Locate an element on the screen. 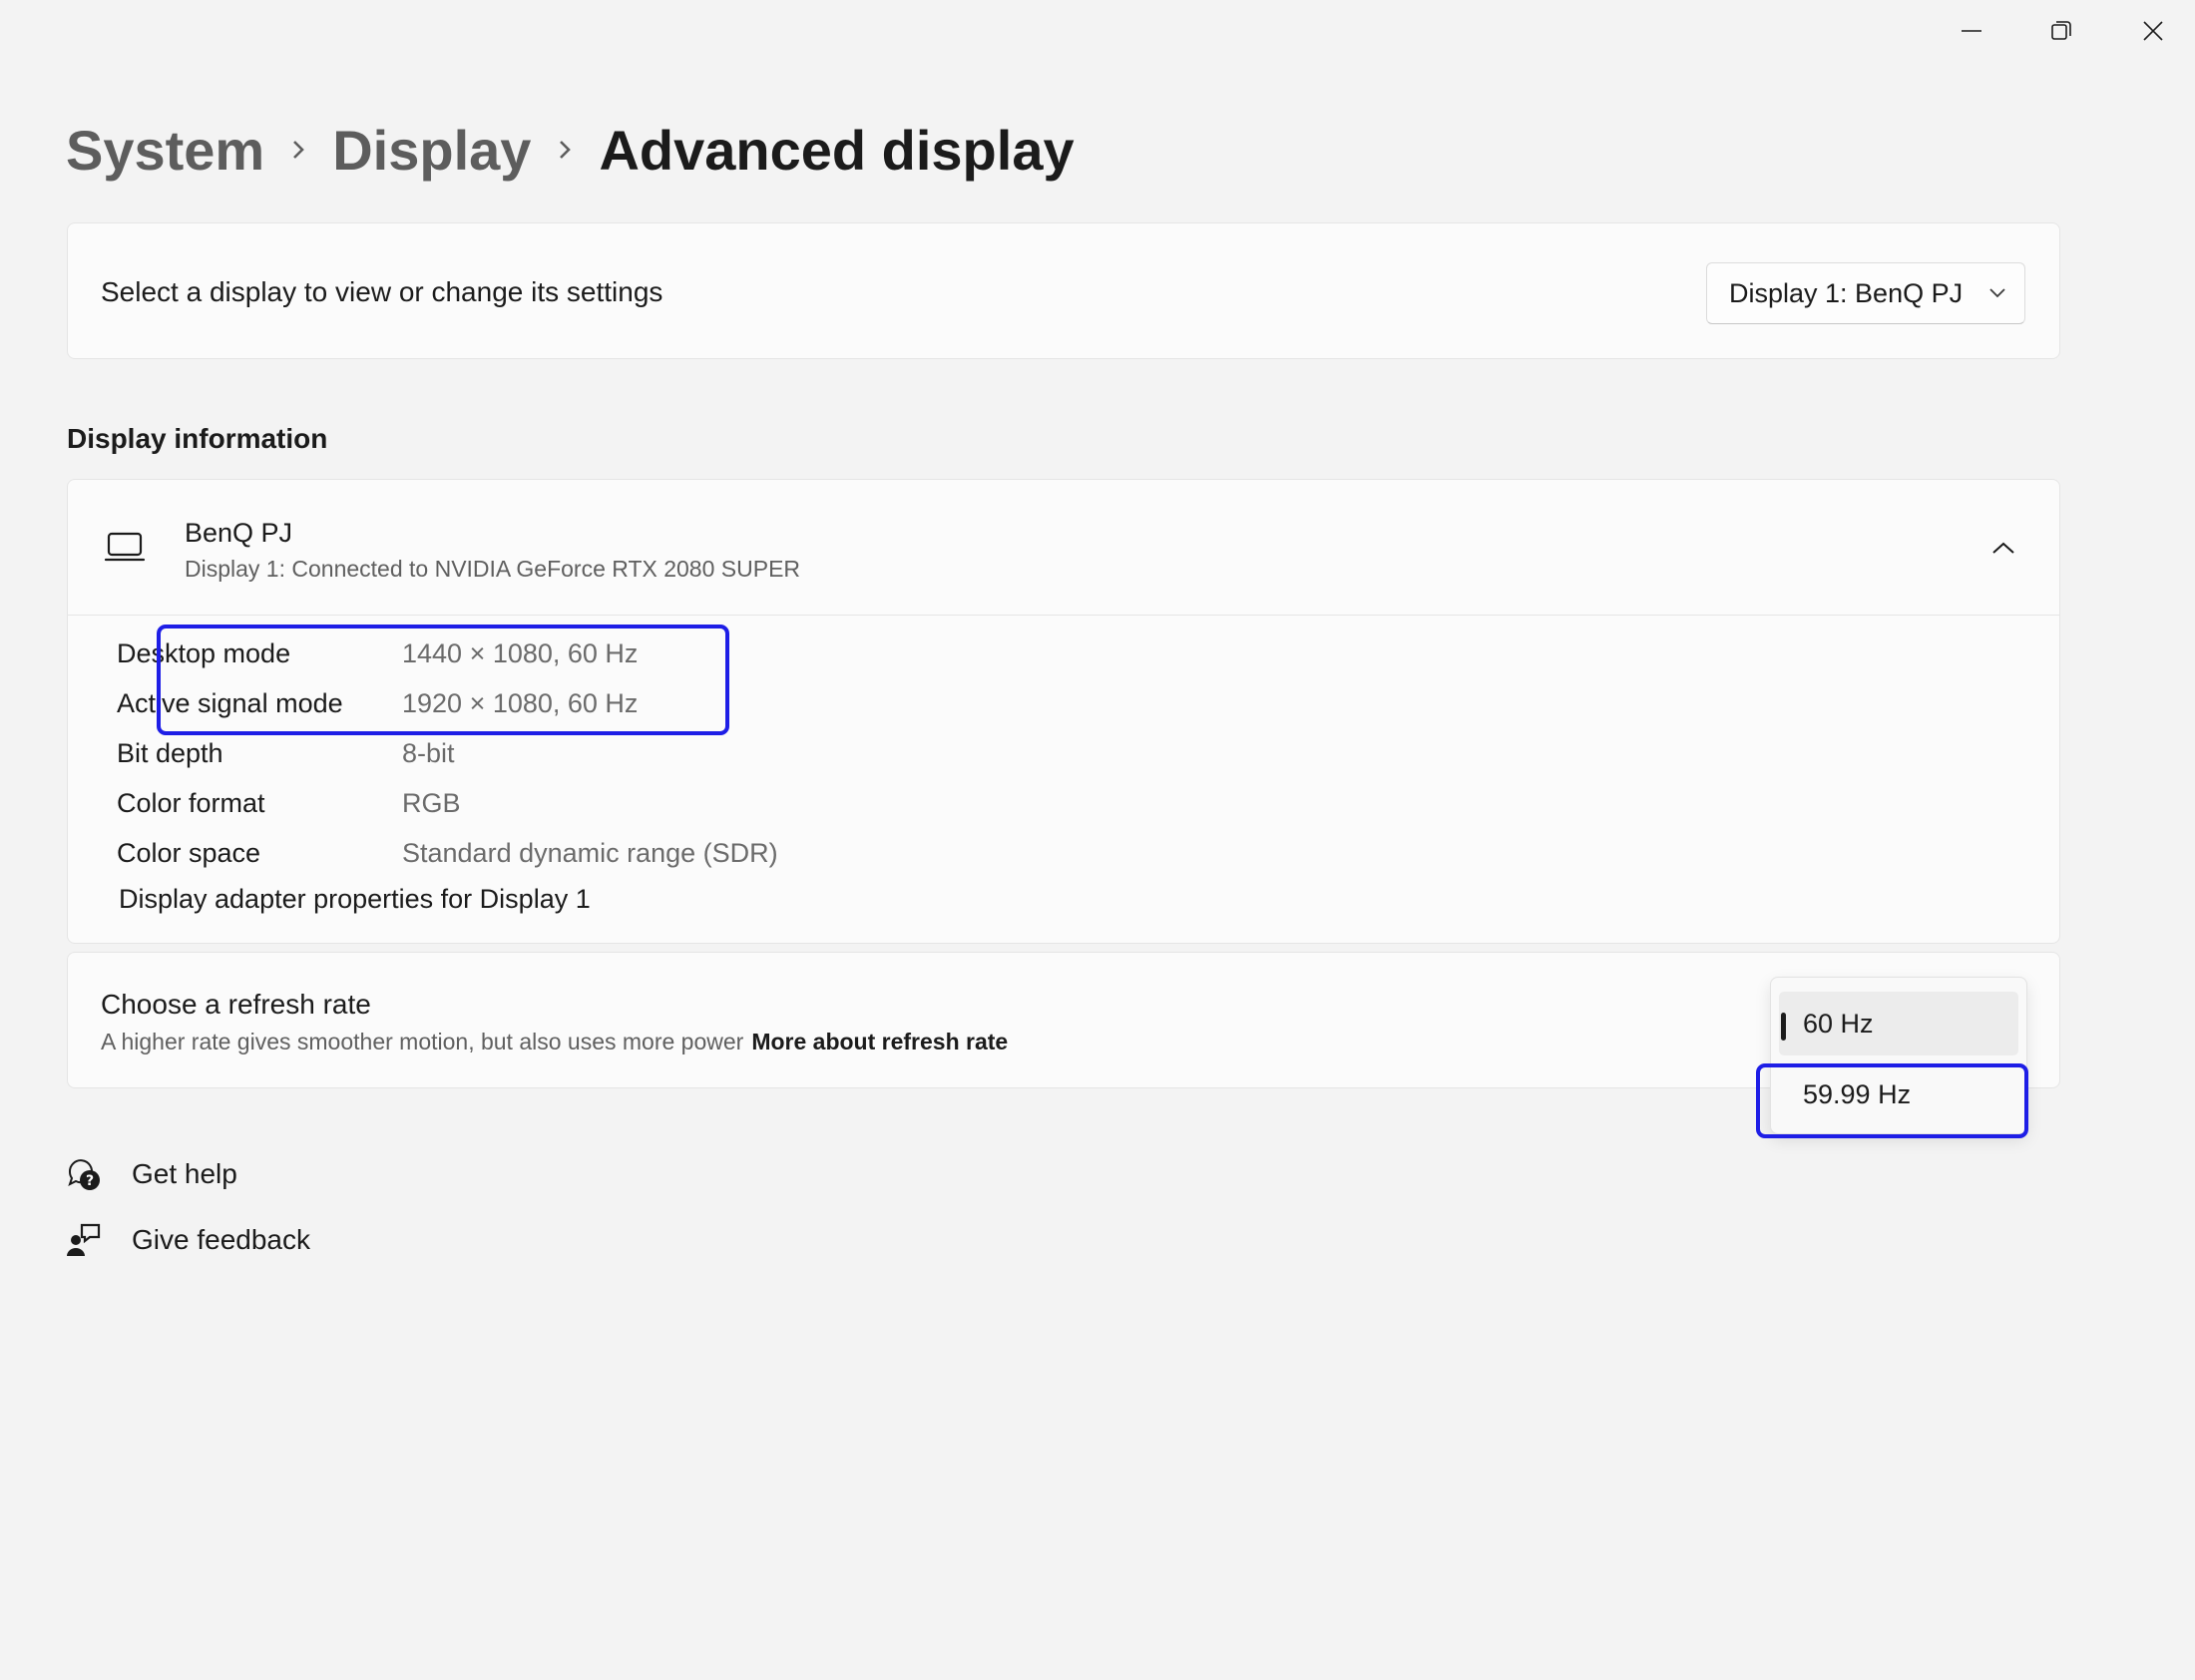 The image size is (2195, 1680). give-feedback-icon is located at coordinates (99, 1240).